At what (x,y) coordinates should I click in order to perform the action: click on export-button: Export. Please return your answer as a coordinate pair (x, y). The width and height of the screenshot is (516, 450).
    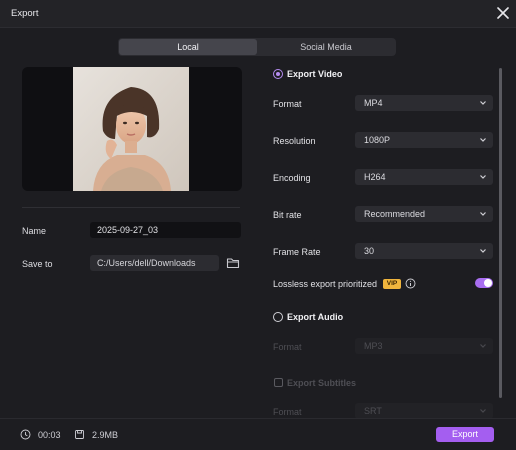
    Looking at the image, I should click on (465, 434).